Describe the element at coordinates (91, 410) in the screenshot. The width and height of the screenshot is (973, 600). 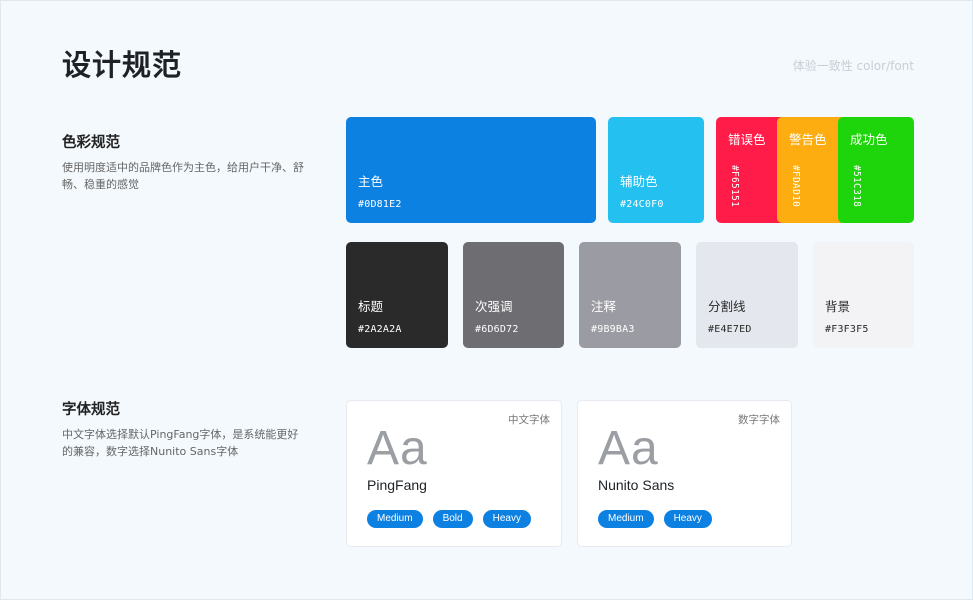
I see `font-section-title: 字体规范` at that location.